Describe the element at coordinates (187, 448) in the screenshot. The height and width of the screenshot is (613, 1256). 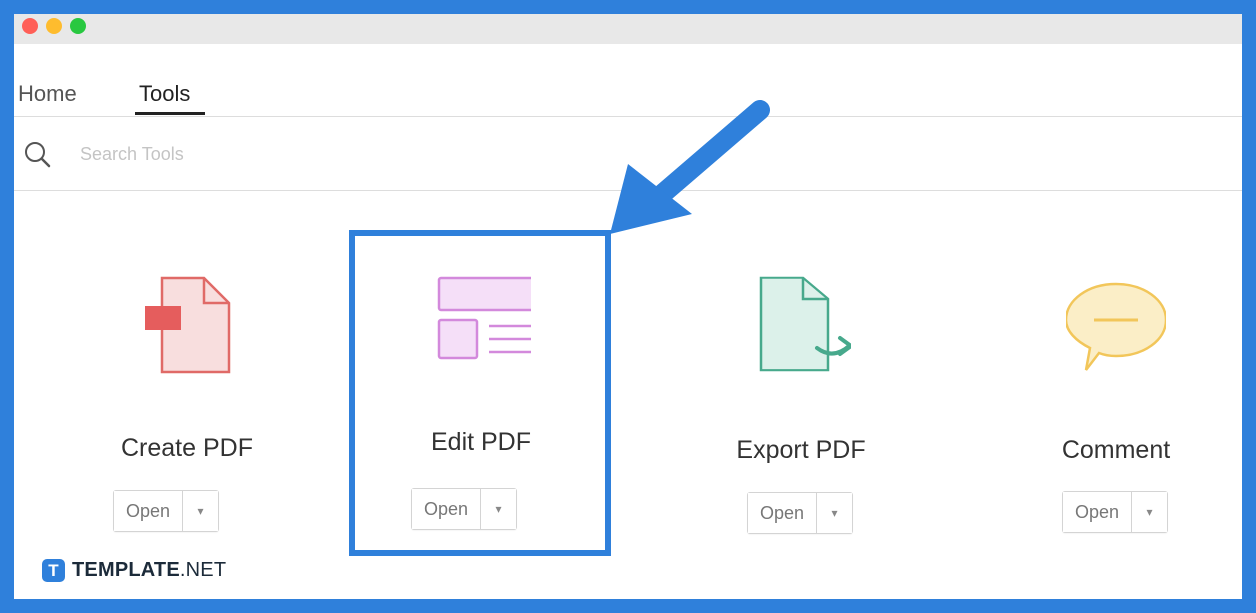
I see `tool-name: Create PDF` at that location.